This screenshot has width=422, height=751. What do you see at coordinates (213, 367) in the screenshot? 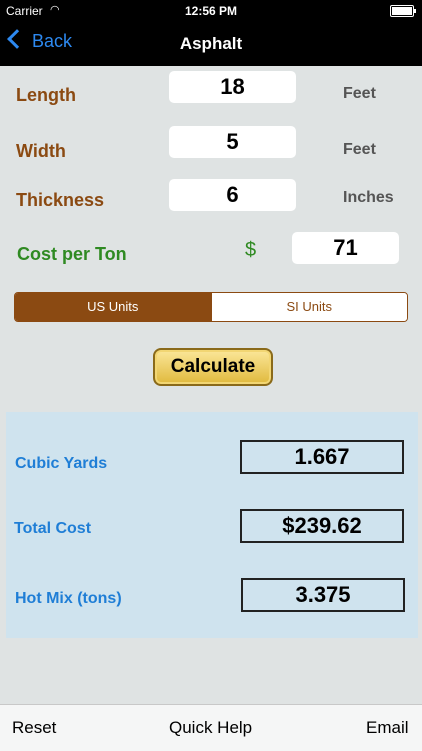
I see `calculate-button: Calculate` at bounding box center [213, 367].